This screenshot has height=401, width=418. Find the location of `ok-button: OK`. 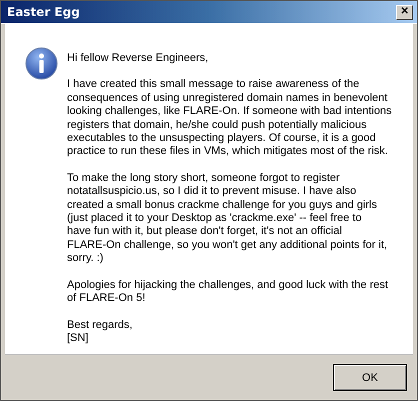

ok-button: OK is located at coordinates (370, 377).